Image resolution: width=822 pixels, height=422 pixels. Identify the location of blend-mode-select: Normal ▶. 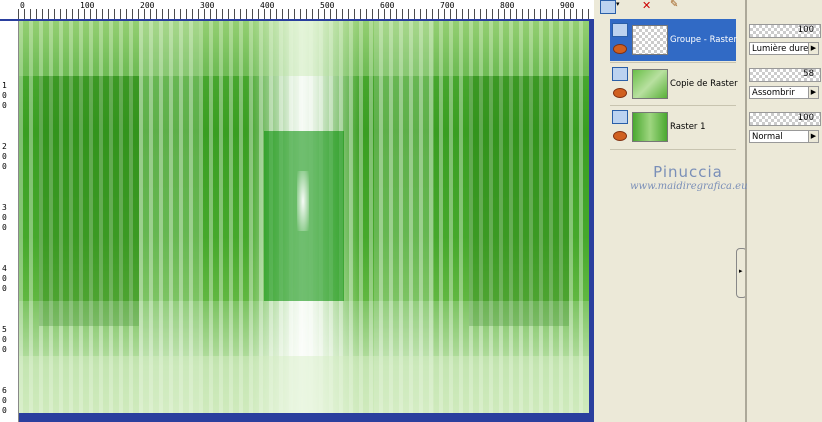
(784, 136).